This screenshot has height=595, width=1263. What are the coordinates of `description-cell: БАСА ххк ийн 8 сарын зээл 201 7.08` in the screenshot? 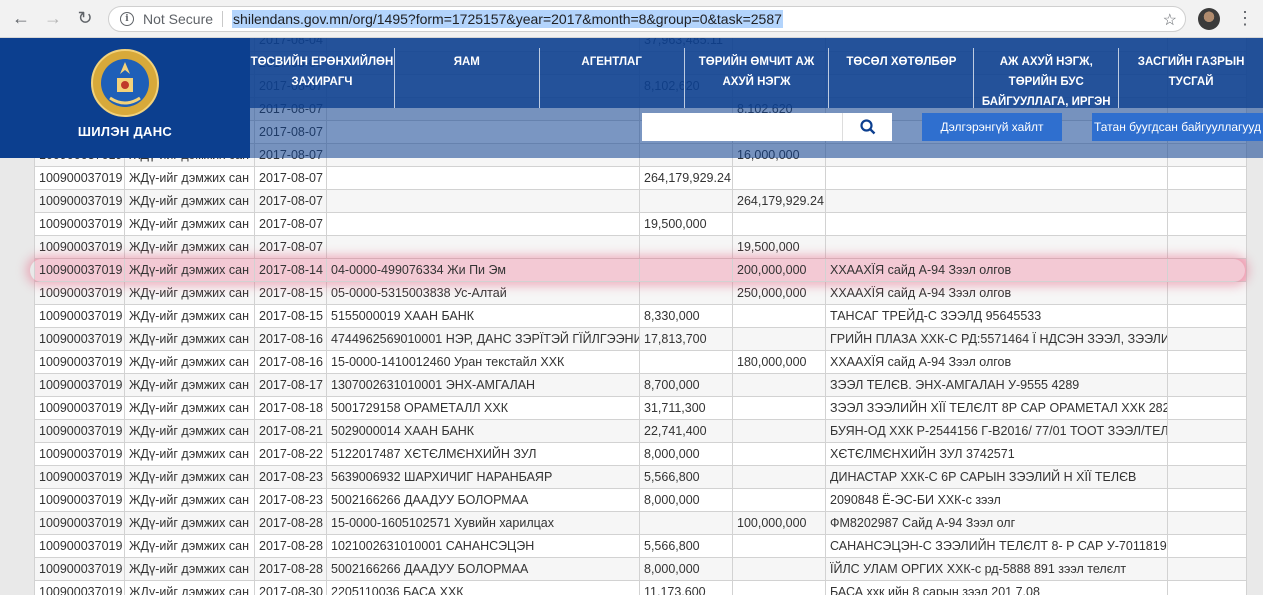 It's located at (996, 587).